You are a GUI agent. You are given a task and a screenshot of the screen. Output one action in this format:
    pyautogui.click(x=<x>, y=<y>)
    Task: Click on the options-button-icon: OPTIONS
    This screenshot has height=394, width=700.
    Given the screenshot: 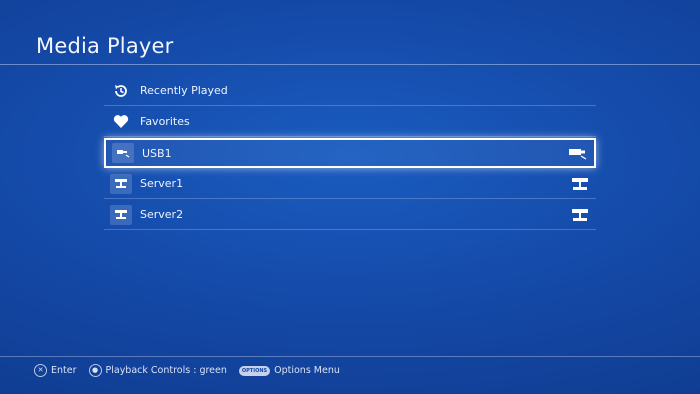 What is the action you would take?
    pyautogui.click(x=254, y=370)
    